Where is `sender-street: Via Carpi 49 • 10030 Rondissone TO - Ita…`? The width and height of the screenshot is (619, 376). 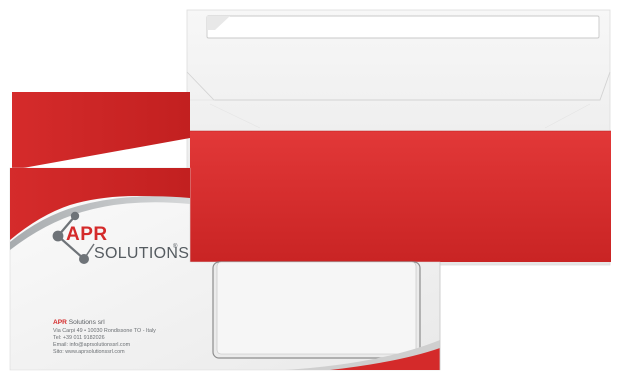 sender-street: Via Carpi 49 • 10030 Rondissone TO - Ita… is located at coordinates (104, 331).